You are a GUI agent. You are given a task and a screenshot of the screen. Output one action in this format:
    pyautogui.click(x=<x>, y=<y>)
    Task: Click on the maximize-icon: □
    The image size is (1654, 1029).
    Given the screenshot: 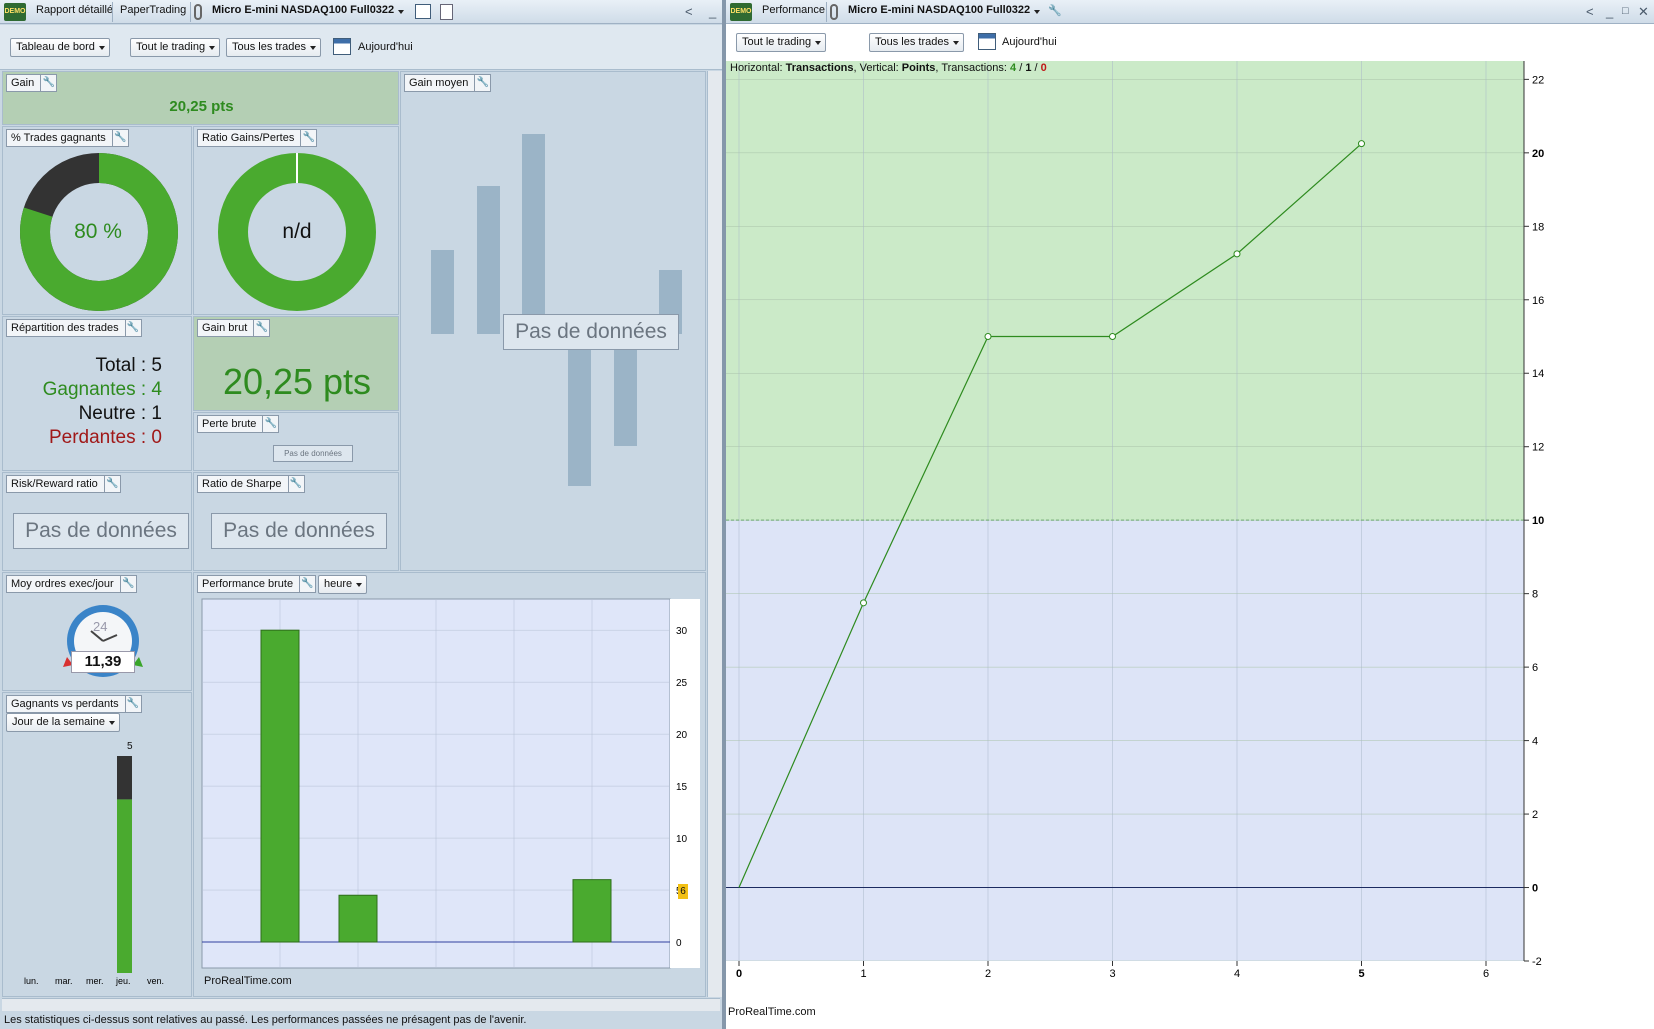 What is the action you would take?
    pyautogui.click(x=1625, y=11)
    